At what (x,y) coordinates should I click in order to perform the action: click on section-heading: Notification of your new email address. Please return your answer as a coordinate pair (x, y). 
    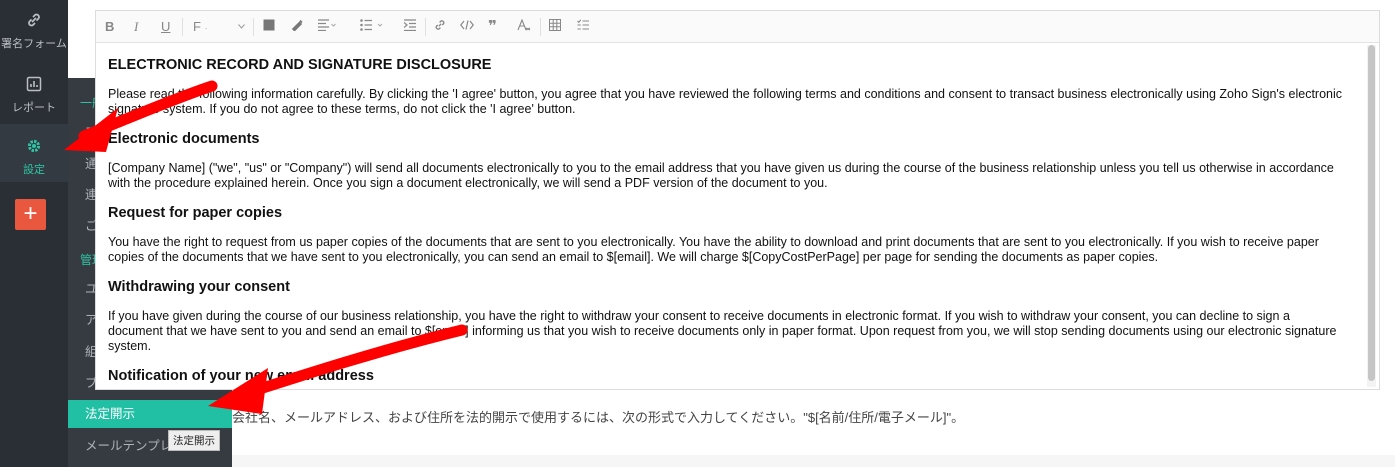
    Looking at the image, I should click on (241, 376).